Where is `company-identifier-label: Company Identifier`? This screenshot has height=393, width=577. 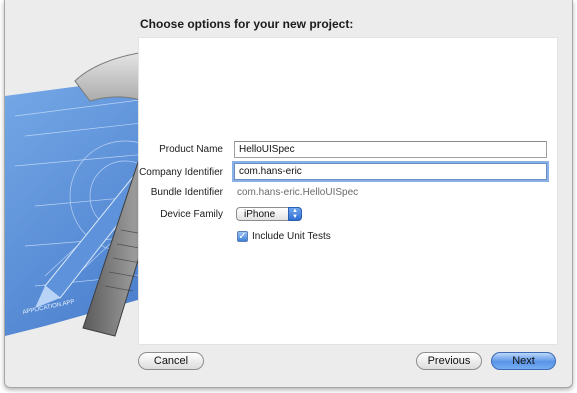 company-identifier-label: Company Identifier is located at coordinates (181, 172).